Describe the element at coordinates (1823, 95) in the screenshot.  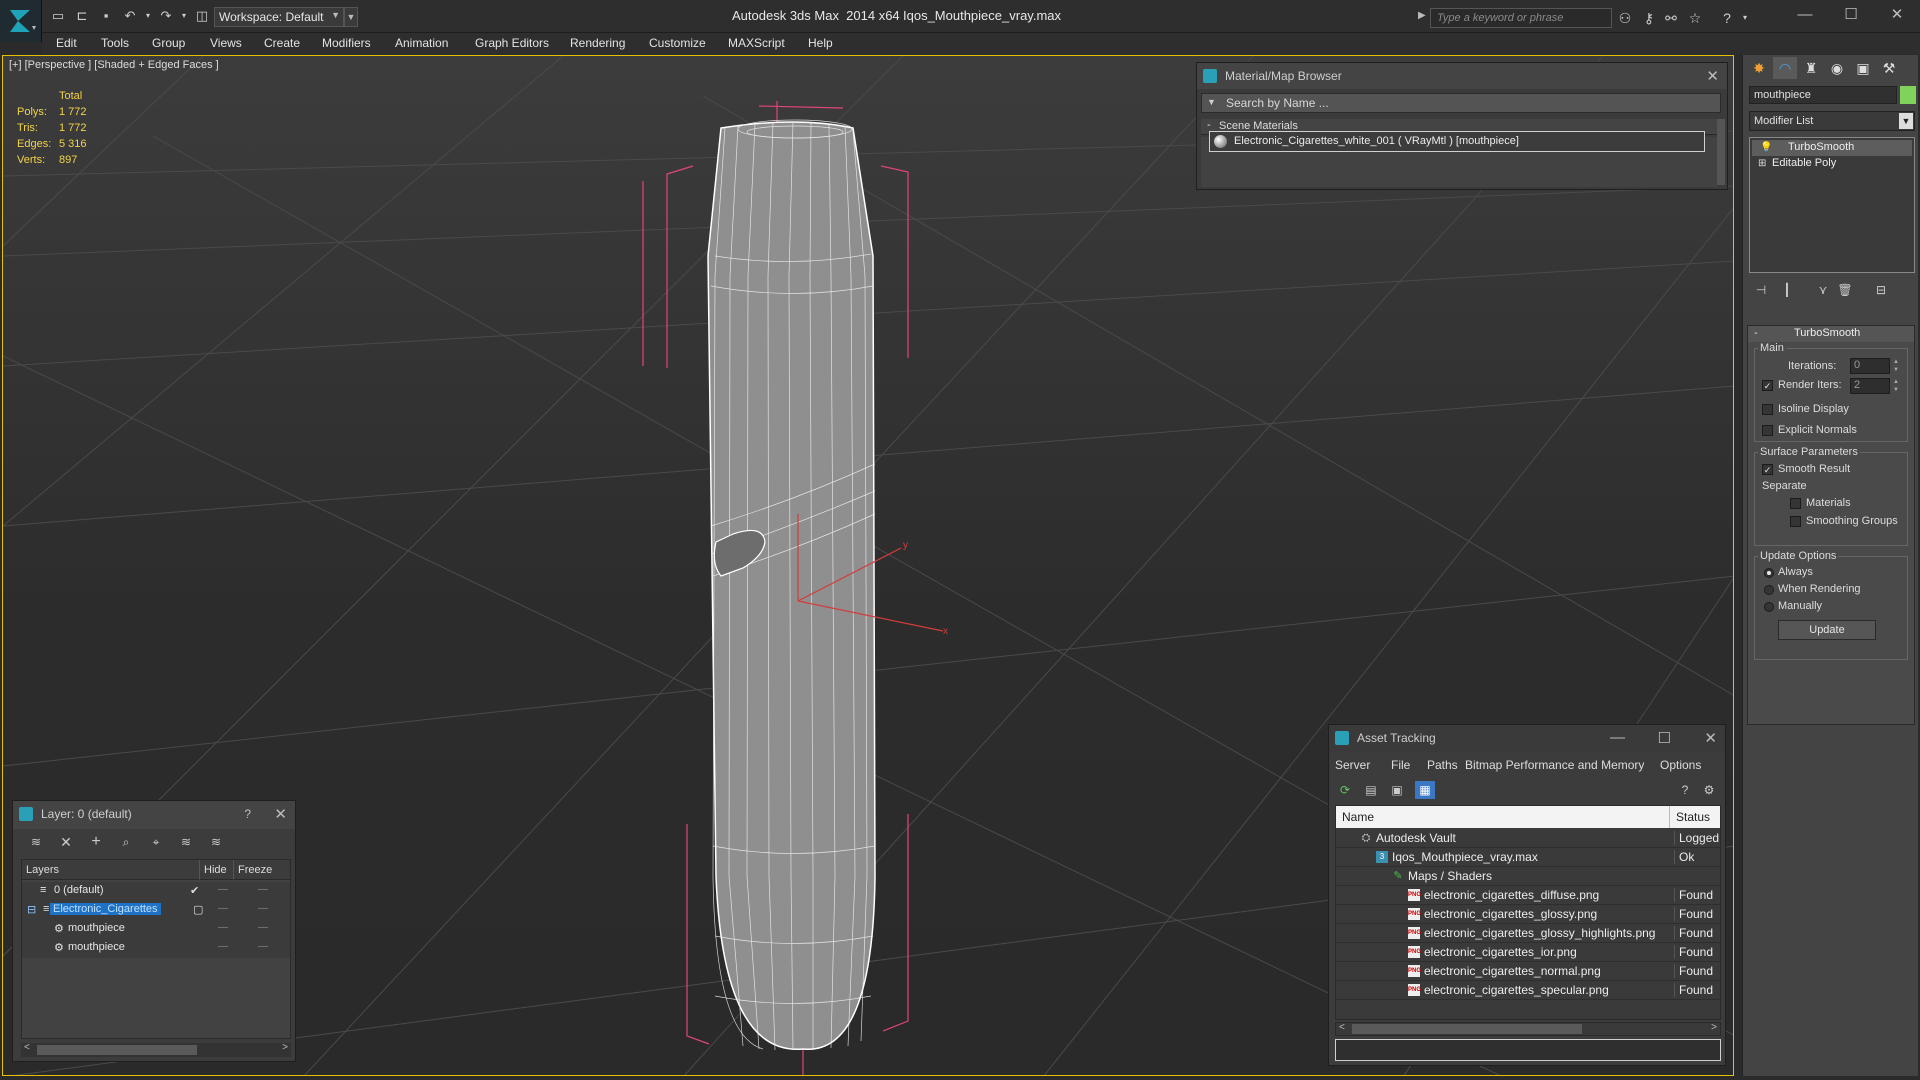
I see `object-name-field: mouthpiece` at that location.